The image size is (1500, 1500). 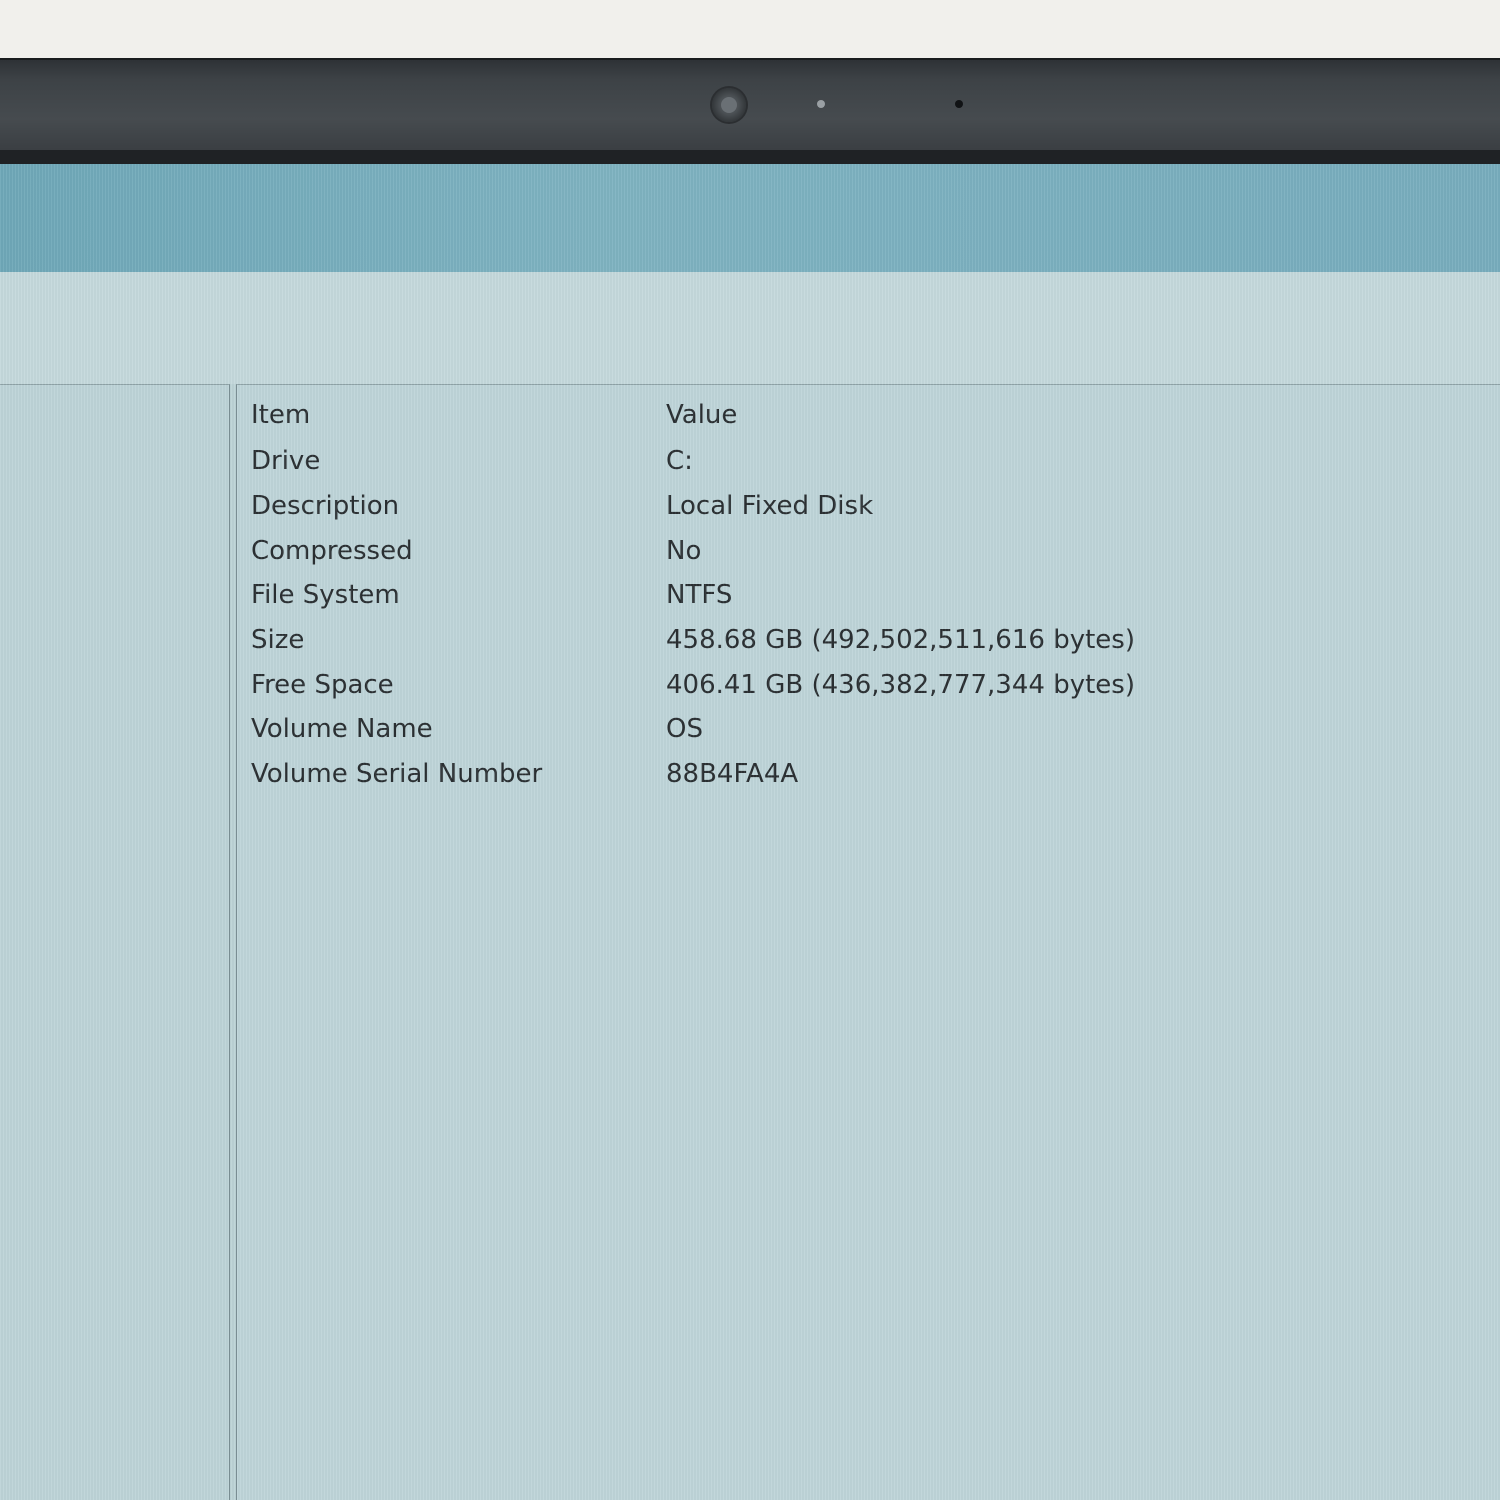 I want to click on row-item-label: Compressed, so click(x=332, y=551).